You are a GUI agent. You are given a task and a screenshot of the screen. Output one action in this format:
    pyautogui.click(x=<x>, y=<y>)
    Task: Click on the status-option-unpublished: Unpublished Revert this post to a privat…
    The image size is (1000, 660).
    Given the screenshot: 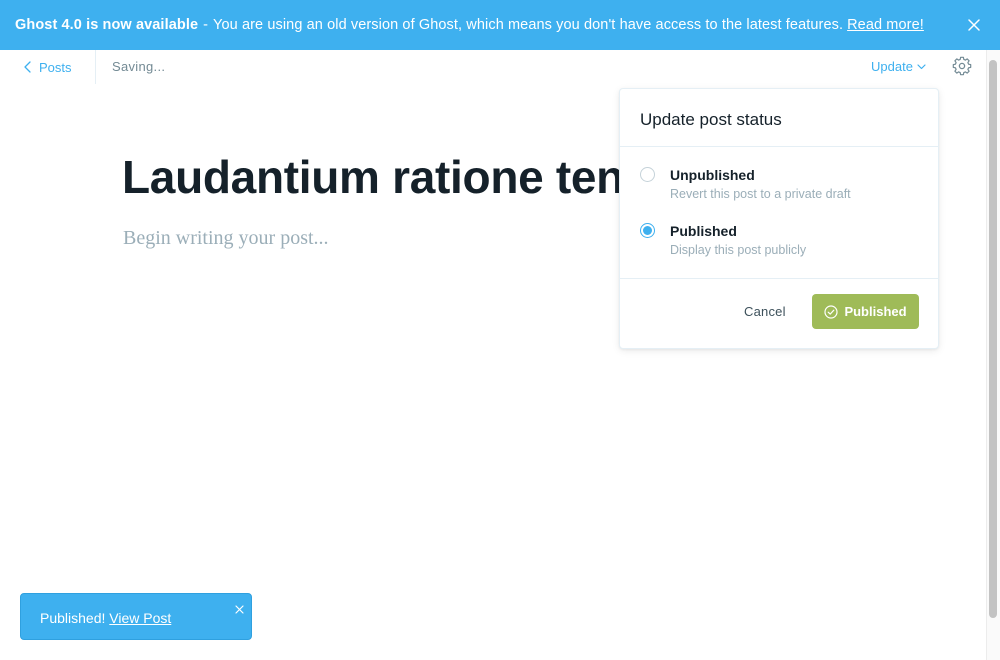 What is the action you would take?
    pyautogui.click(x=780, y=185)
    